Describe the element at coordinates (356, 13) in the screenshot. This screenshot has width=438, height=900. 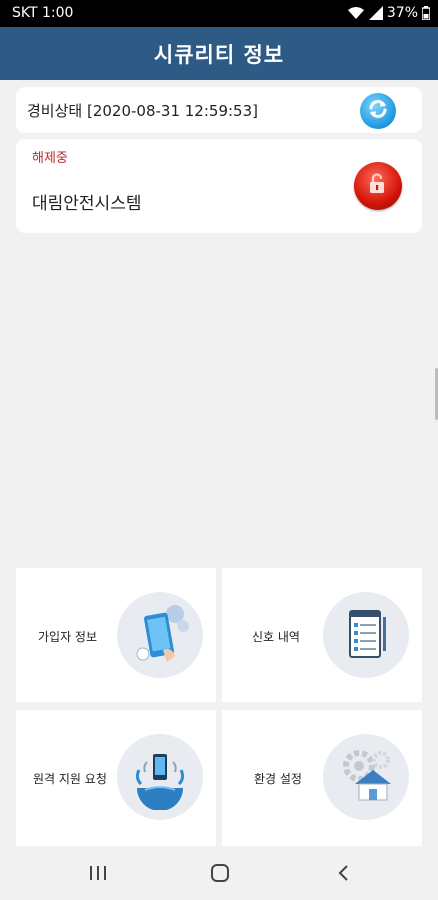
I see `wifi-icon` at that location.